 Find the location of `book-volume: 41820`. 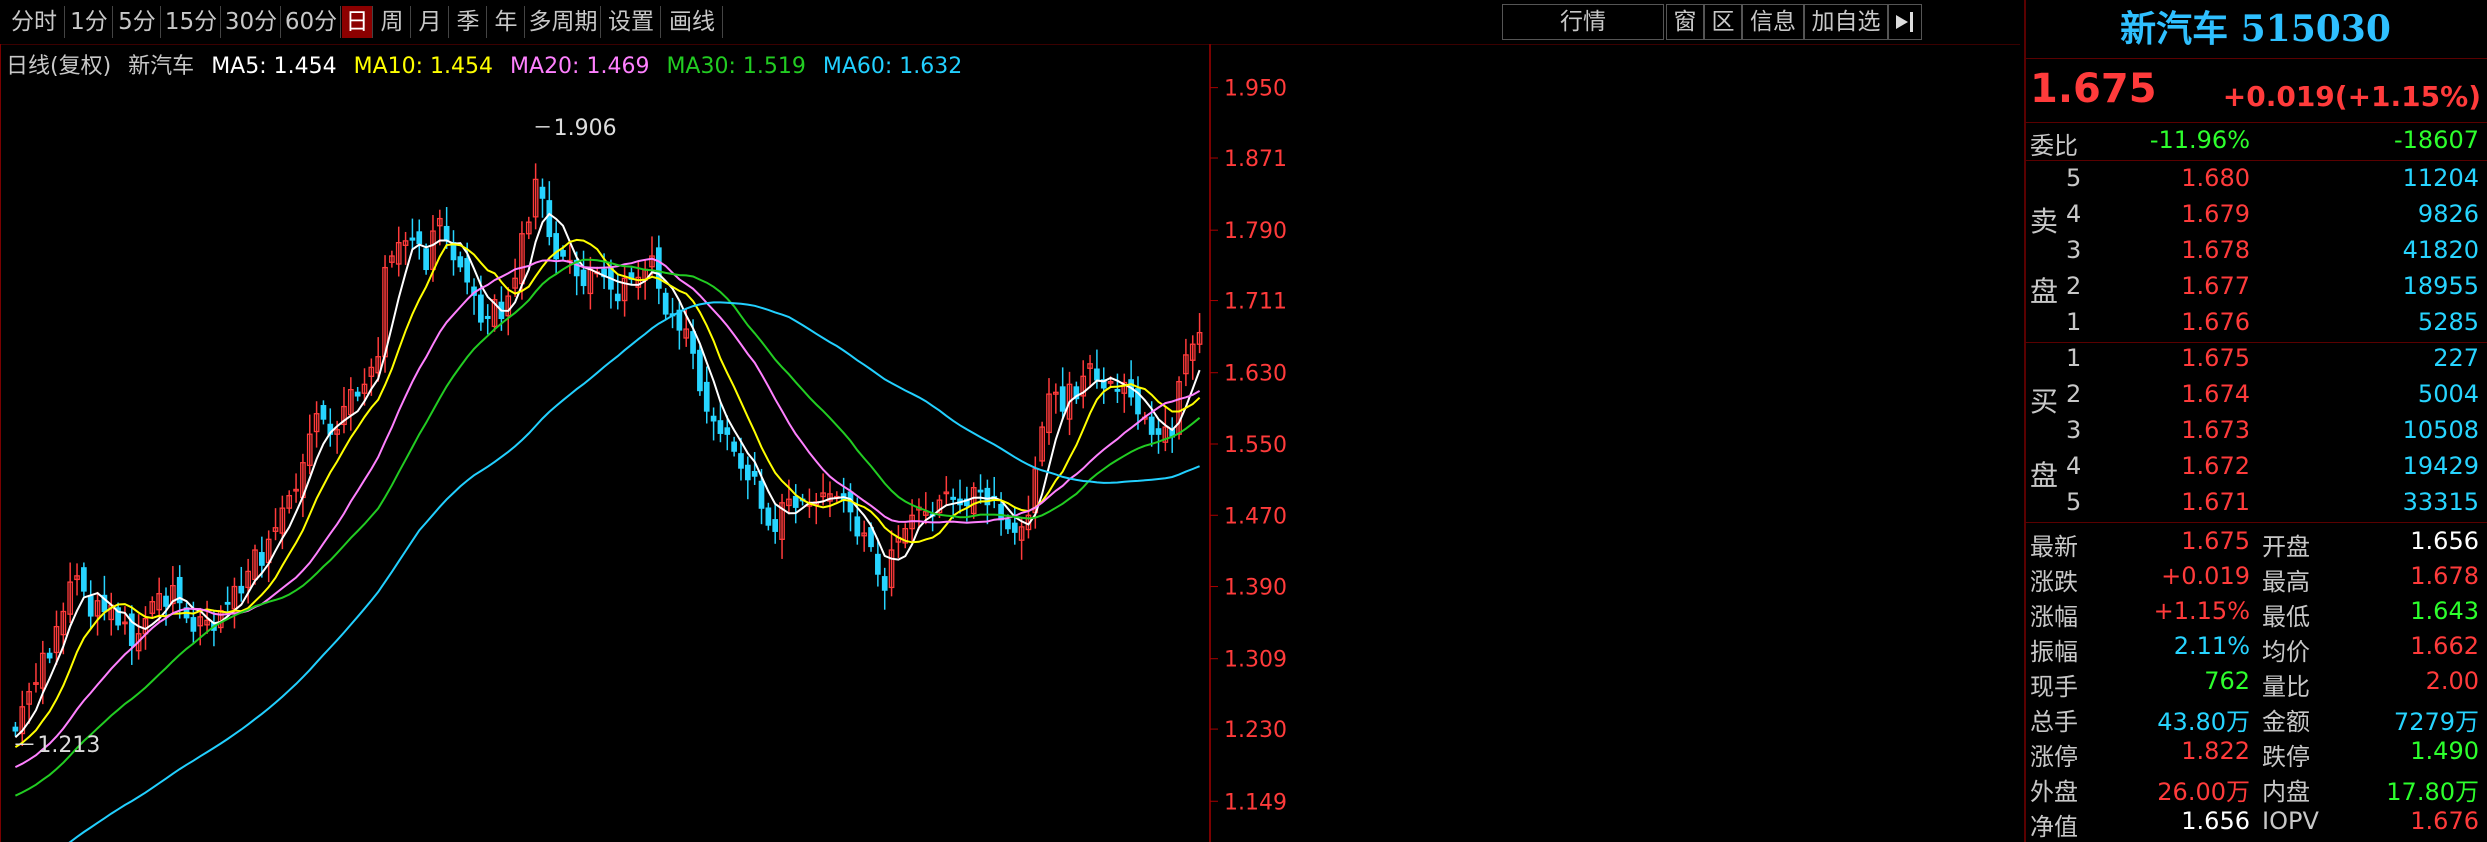

book-volume: 41820 is located at coordinates (2440, 250).